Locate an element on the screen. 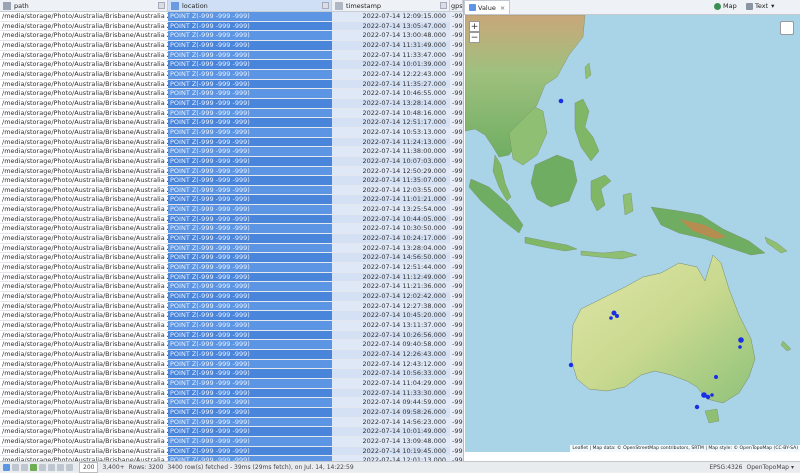  zoom-out-button: − is located at coordinates (474, 37).